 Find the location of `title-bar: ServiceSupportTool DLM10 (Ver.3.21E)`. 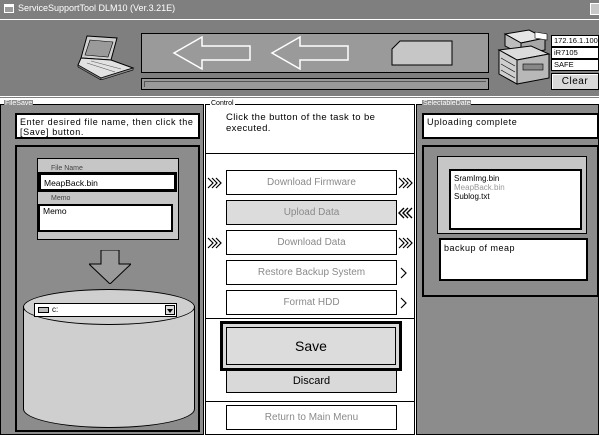

title-bar: ServiceSupportTool DLM10 (Ver.3.21E) is located at coordinates (299, 9).